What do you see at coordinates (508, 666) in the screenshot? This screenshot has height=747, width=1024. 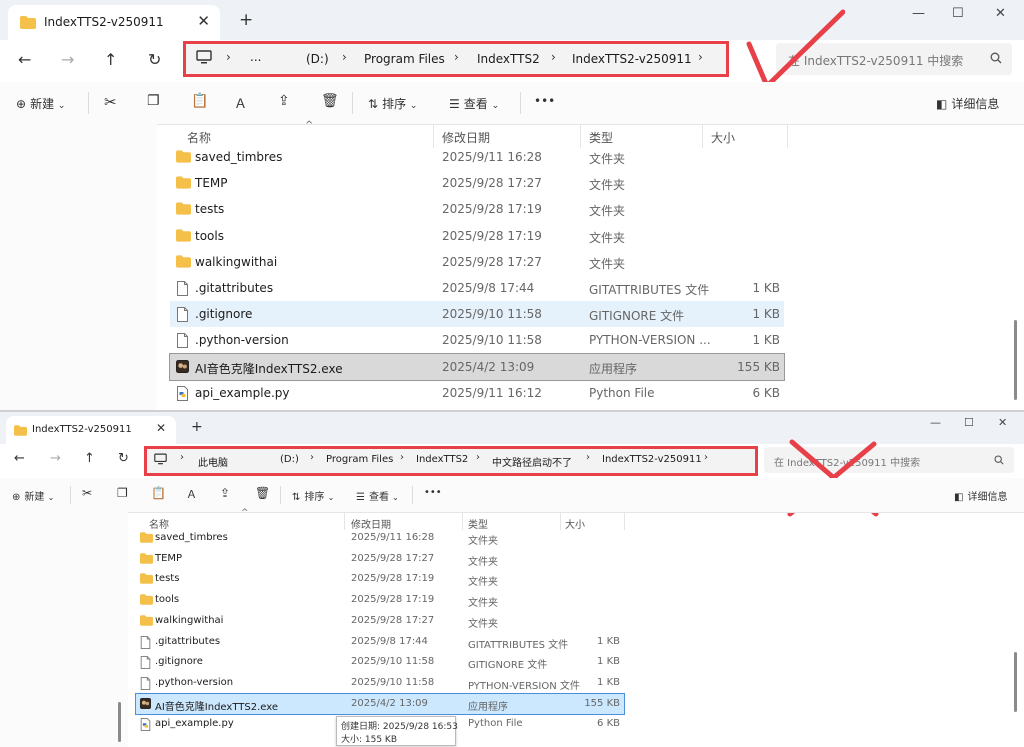 I see `file-type: GITIGNORE 文件` at bounding box center [508, 666].